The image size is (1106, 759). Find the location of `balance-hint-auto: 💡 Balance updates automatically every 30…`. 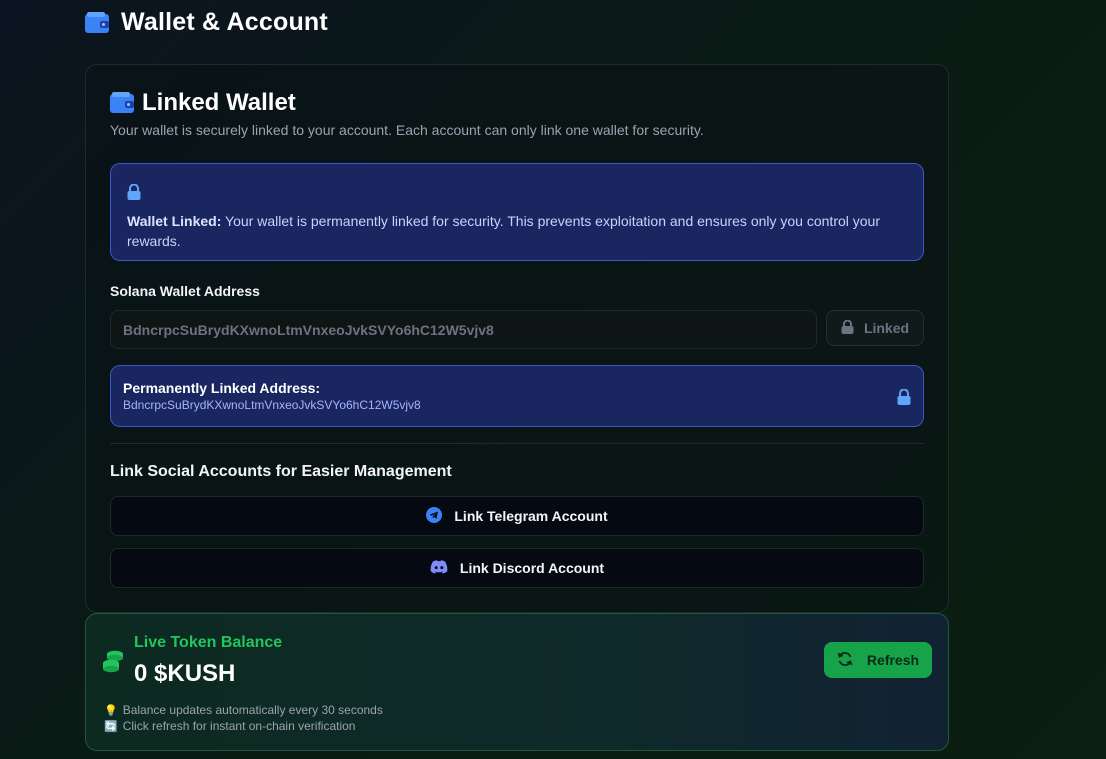

balance-hint-auto: 💡 Balance updates automatically every 30… is located at coordinates (243, 710).